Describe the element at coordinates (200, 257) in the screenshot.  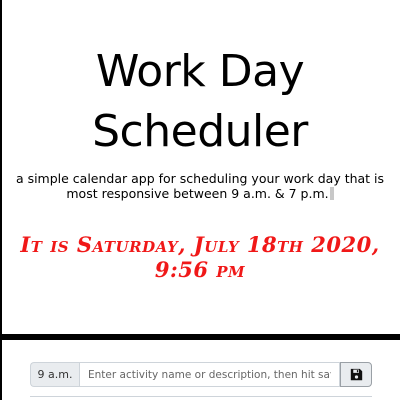
I see `current-day: It is Saturday, July 18th 2020, 9:56 pm` at that location.